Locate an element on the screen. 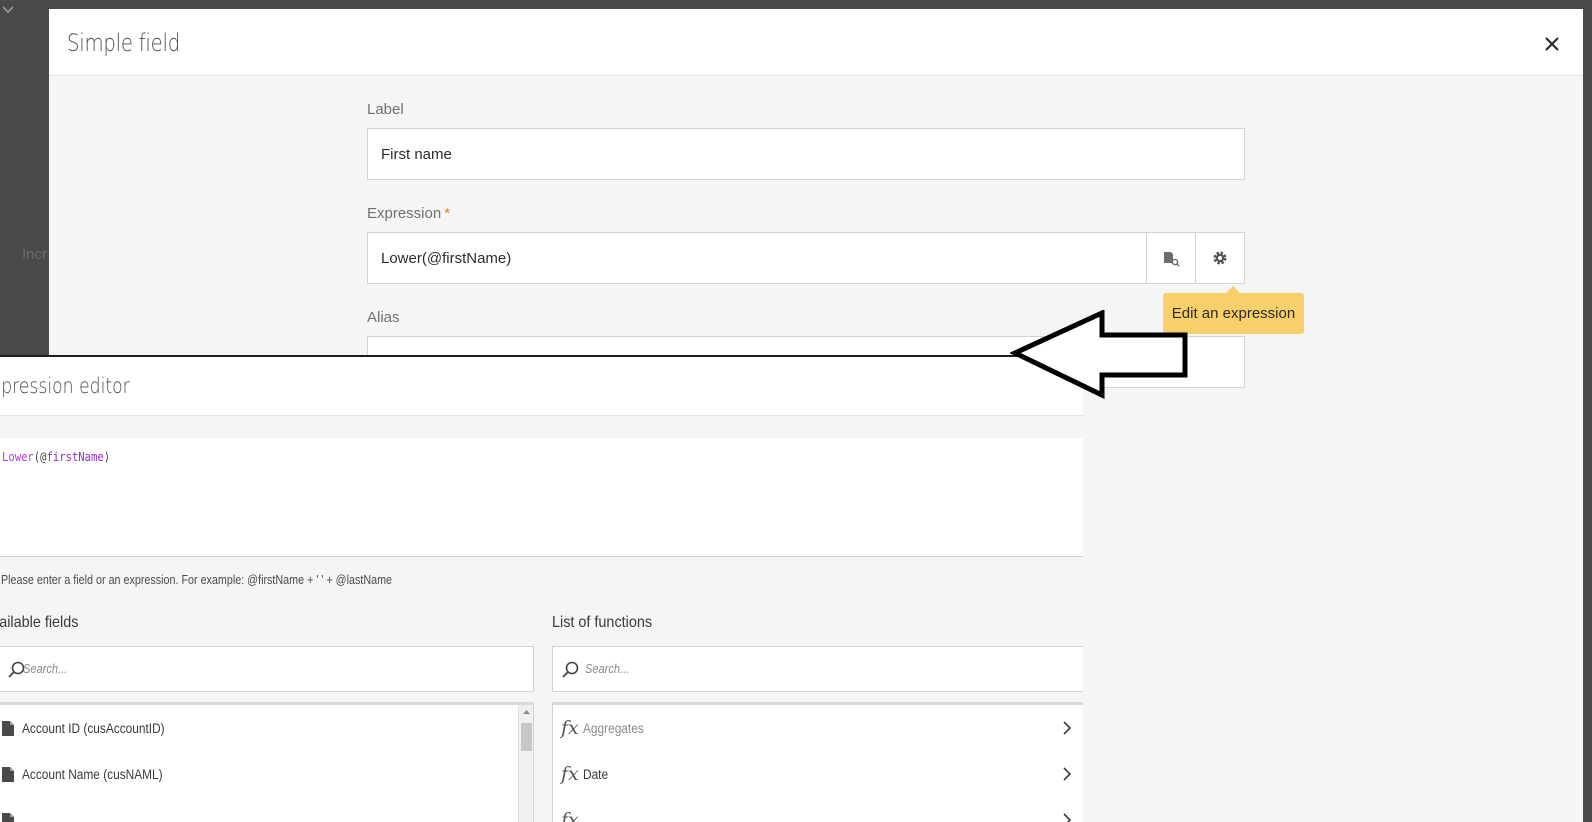  functions-title: List of functions is located at coordinates (602, 622).